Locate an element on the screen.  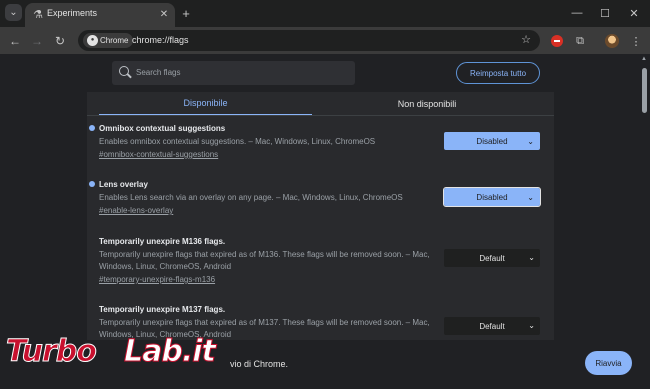
avatar is located at coordinates (612, 41).